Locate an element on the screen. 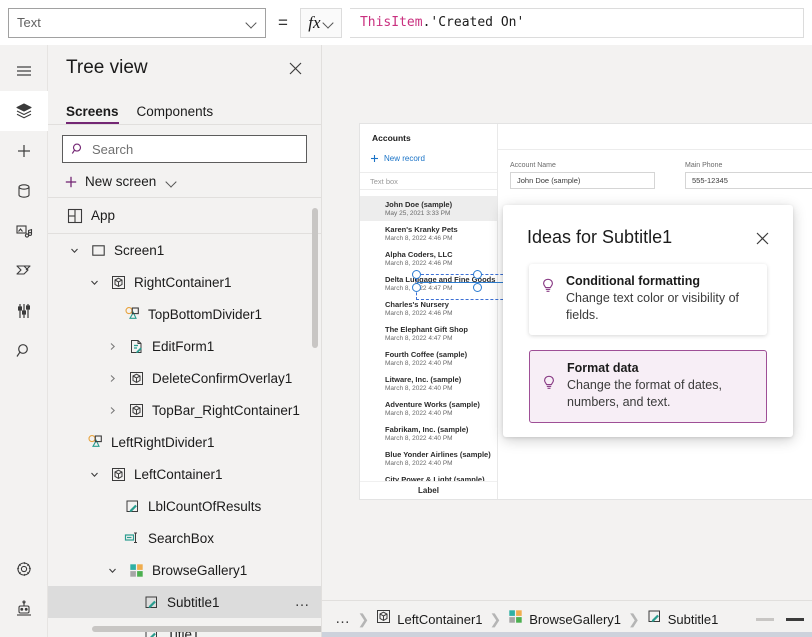 The height and width of the screenshot is (637, 812). breadcrumb-label: LeftContainer1 is located at coordinates (440, 619).